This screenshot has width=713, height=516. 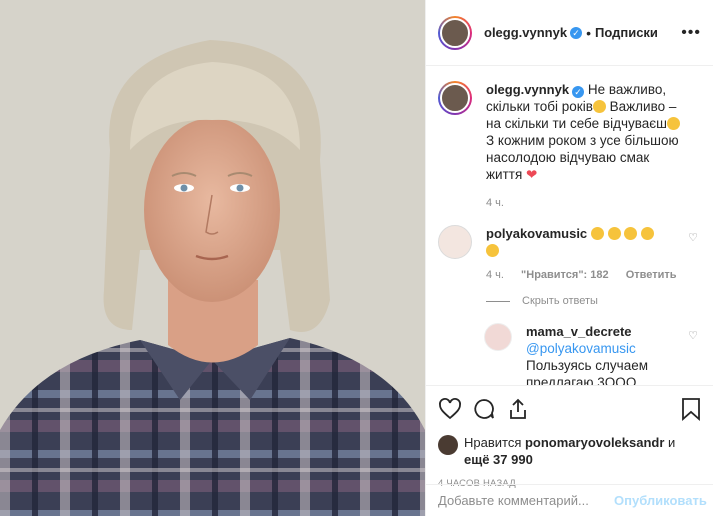 I want to click on hide-replies-label: Скрыть ответы, so click(x=560, y=301).